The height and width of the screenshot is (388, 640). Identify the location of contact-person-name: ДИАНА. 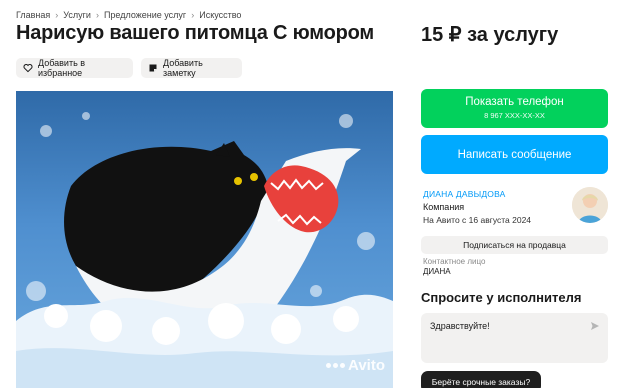
(437, 271).